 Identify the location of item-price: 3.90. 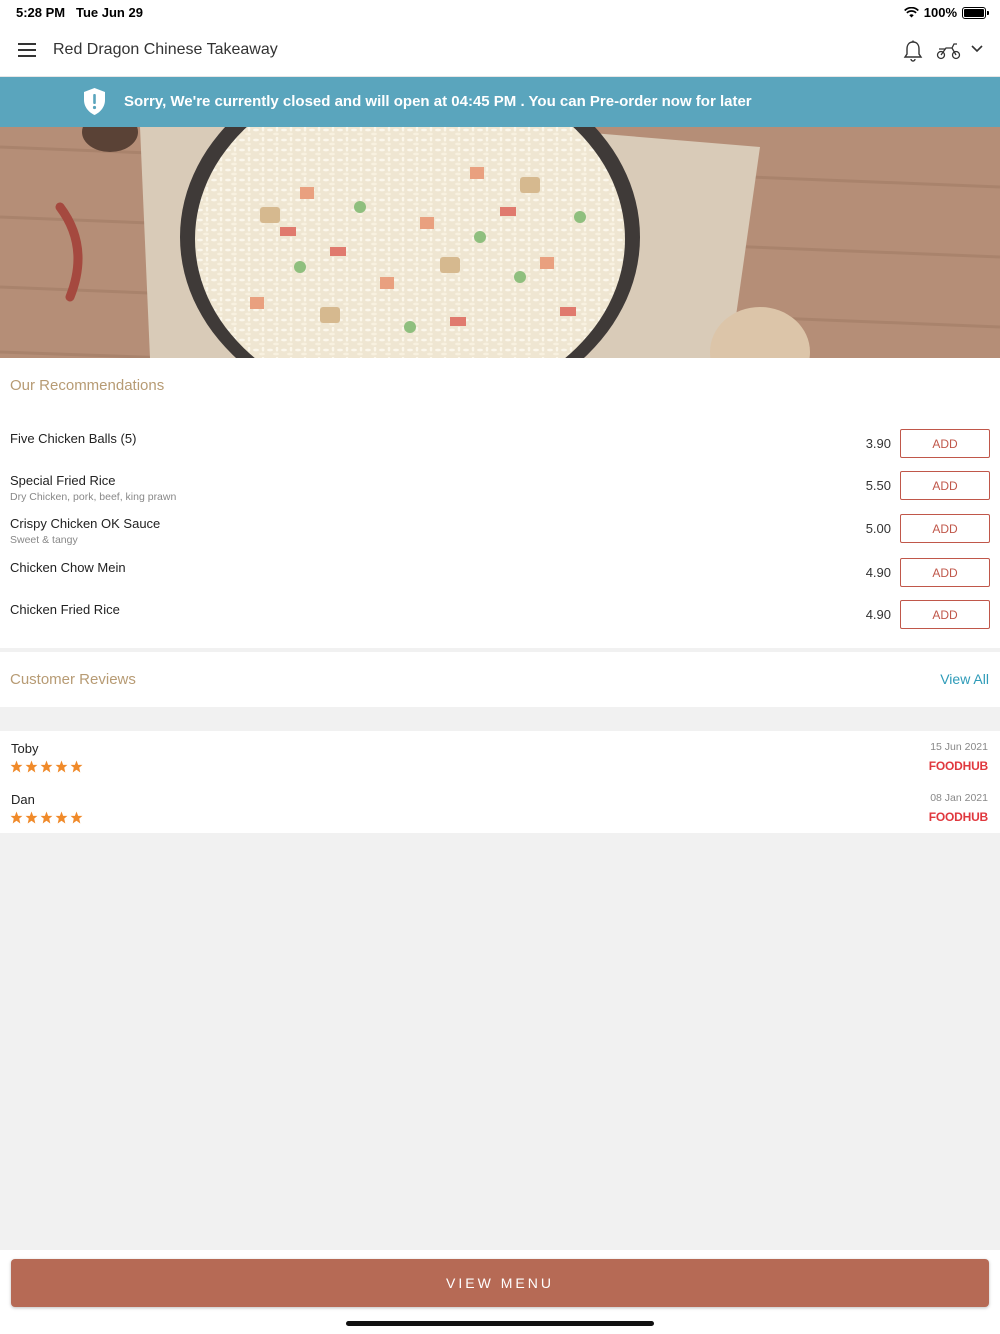
(878, 443).